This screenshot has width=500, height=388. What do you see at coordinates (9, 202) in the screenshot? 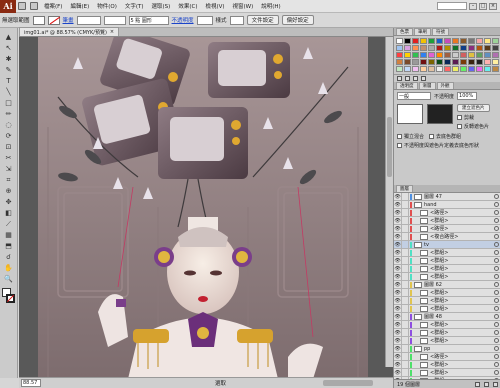
I see `tool-icon: ✥` at bounding box center [9, 202].